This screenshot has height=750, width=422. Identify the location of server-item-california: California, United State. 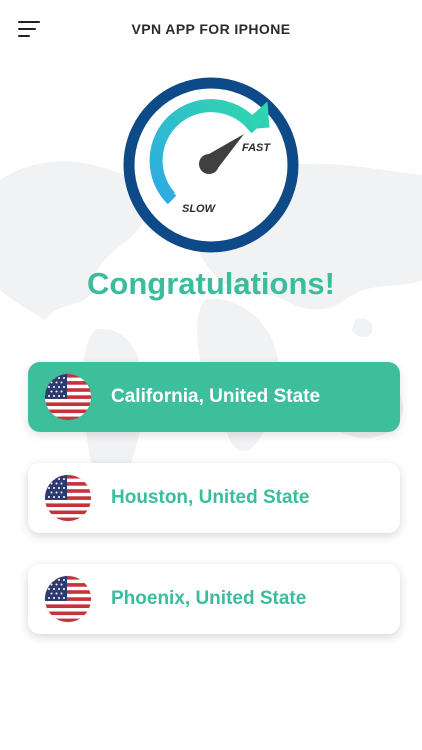
(214, 397).